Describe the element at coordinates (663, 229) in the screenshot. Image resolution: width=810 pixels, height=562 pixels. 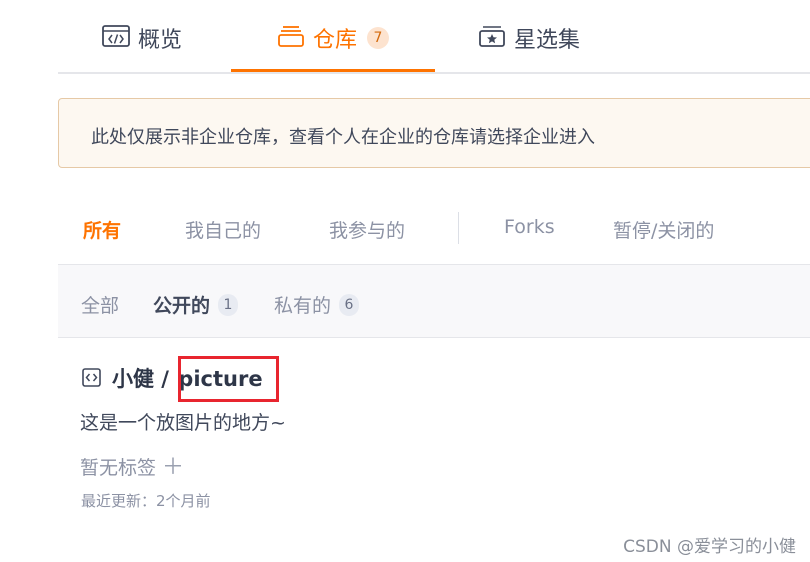
I see `filter-paused-closed: 暂停/关闭的` at that location.